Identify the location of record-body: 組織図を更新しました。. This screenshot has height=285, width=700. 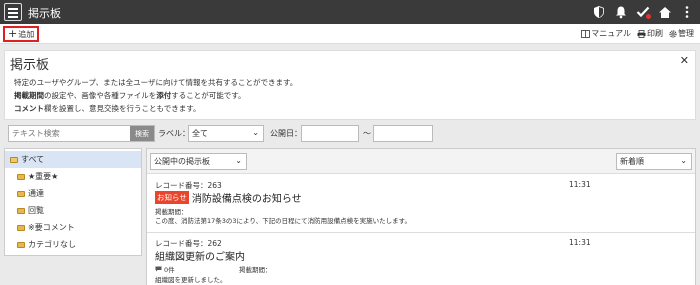
(191, 280).